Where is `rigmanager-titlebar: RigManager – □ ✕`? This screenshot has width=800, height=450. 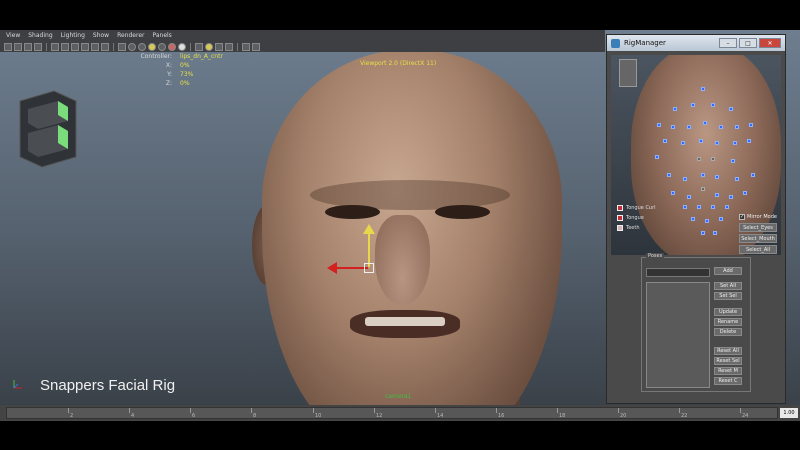 rigmanager-titlebar: RigManager – □ ✕ is located at coordinates (696, 43).